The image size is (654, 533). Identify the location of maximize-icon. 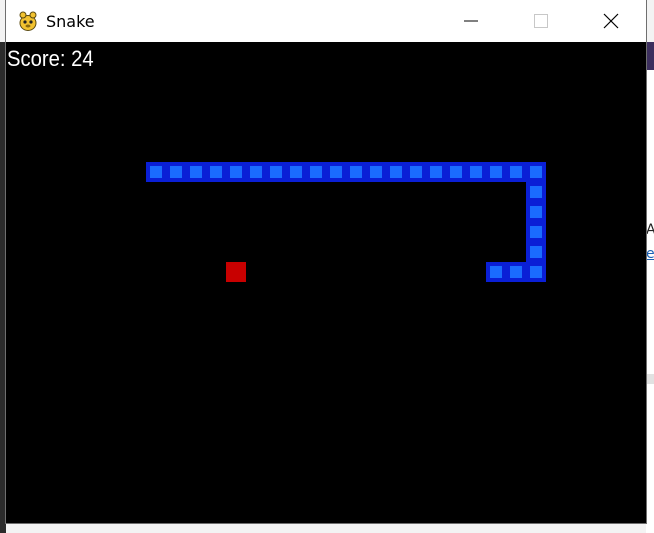
(541, 21).